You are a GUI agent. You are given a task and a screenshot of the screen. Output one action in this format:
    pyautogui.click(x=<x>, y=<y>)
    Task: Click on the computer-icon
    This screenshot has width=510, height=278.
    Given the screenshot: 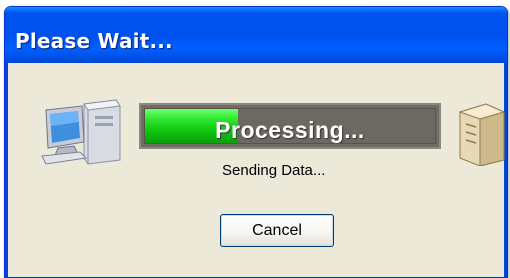 What is the action you would take?
    pyautogui.click(x=81, y=132)
    